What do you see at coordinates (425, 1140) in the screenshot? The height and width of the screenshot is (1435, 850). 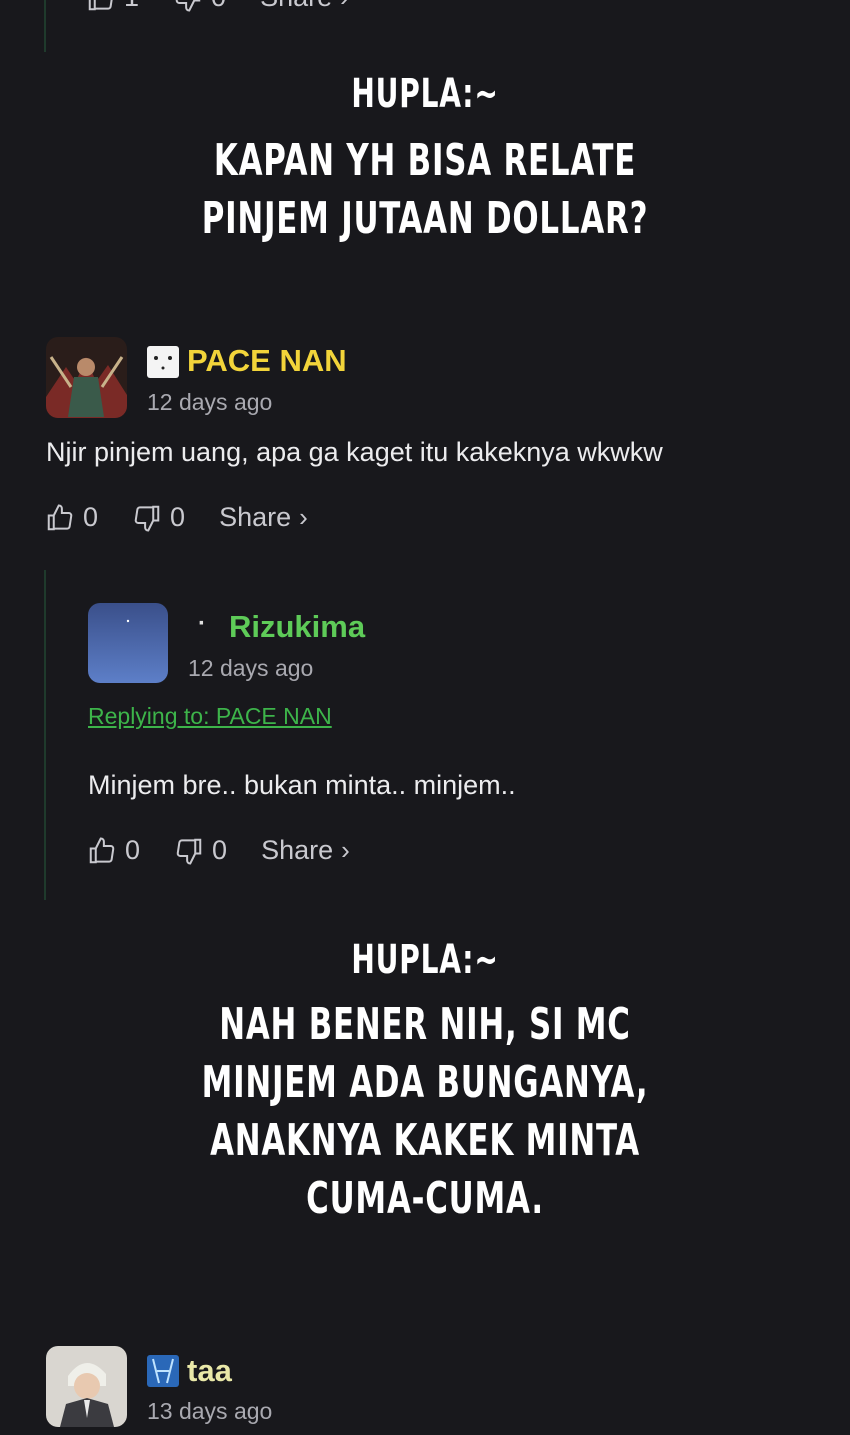 I see `caption-line: ANAKNYA KAKEK MINTA` at bounding box center [425, 1140].